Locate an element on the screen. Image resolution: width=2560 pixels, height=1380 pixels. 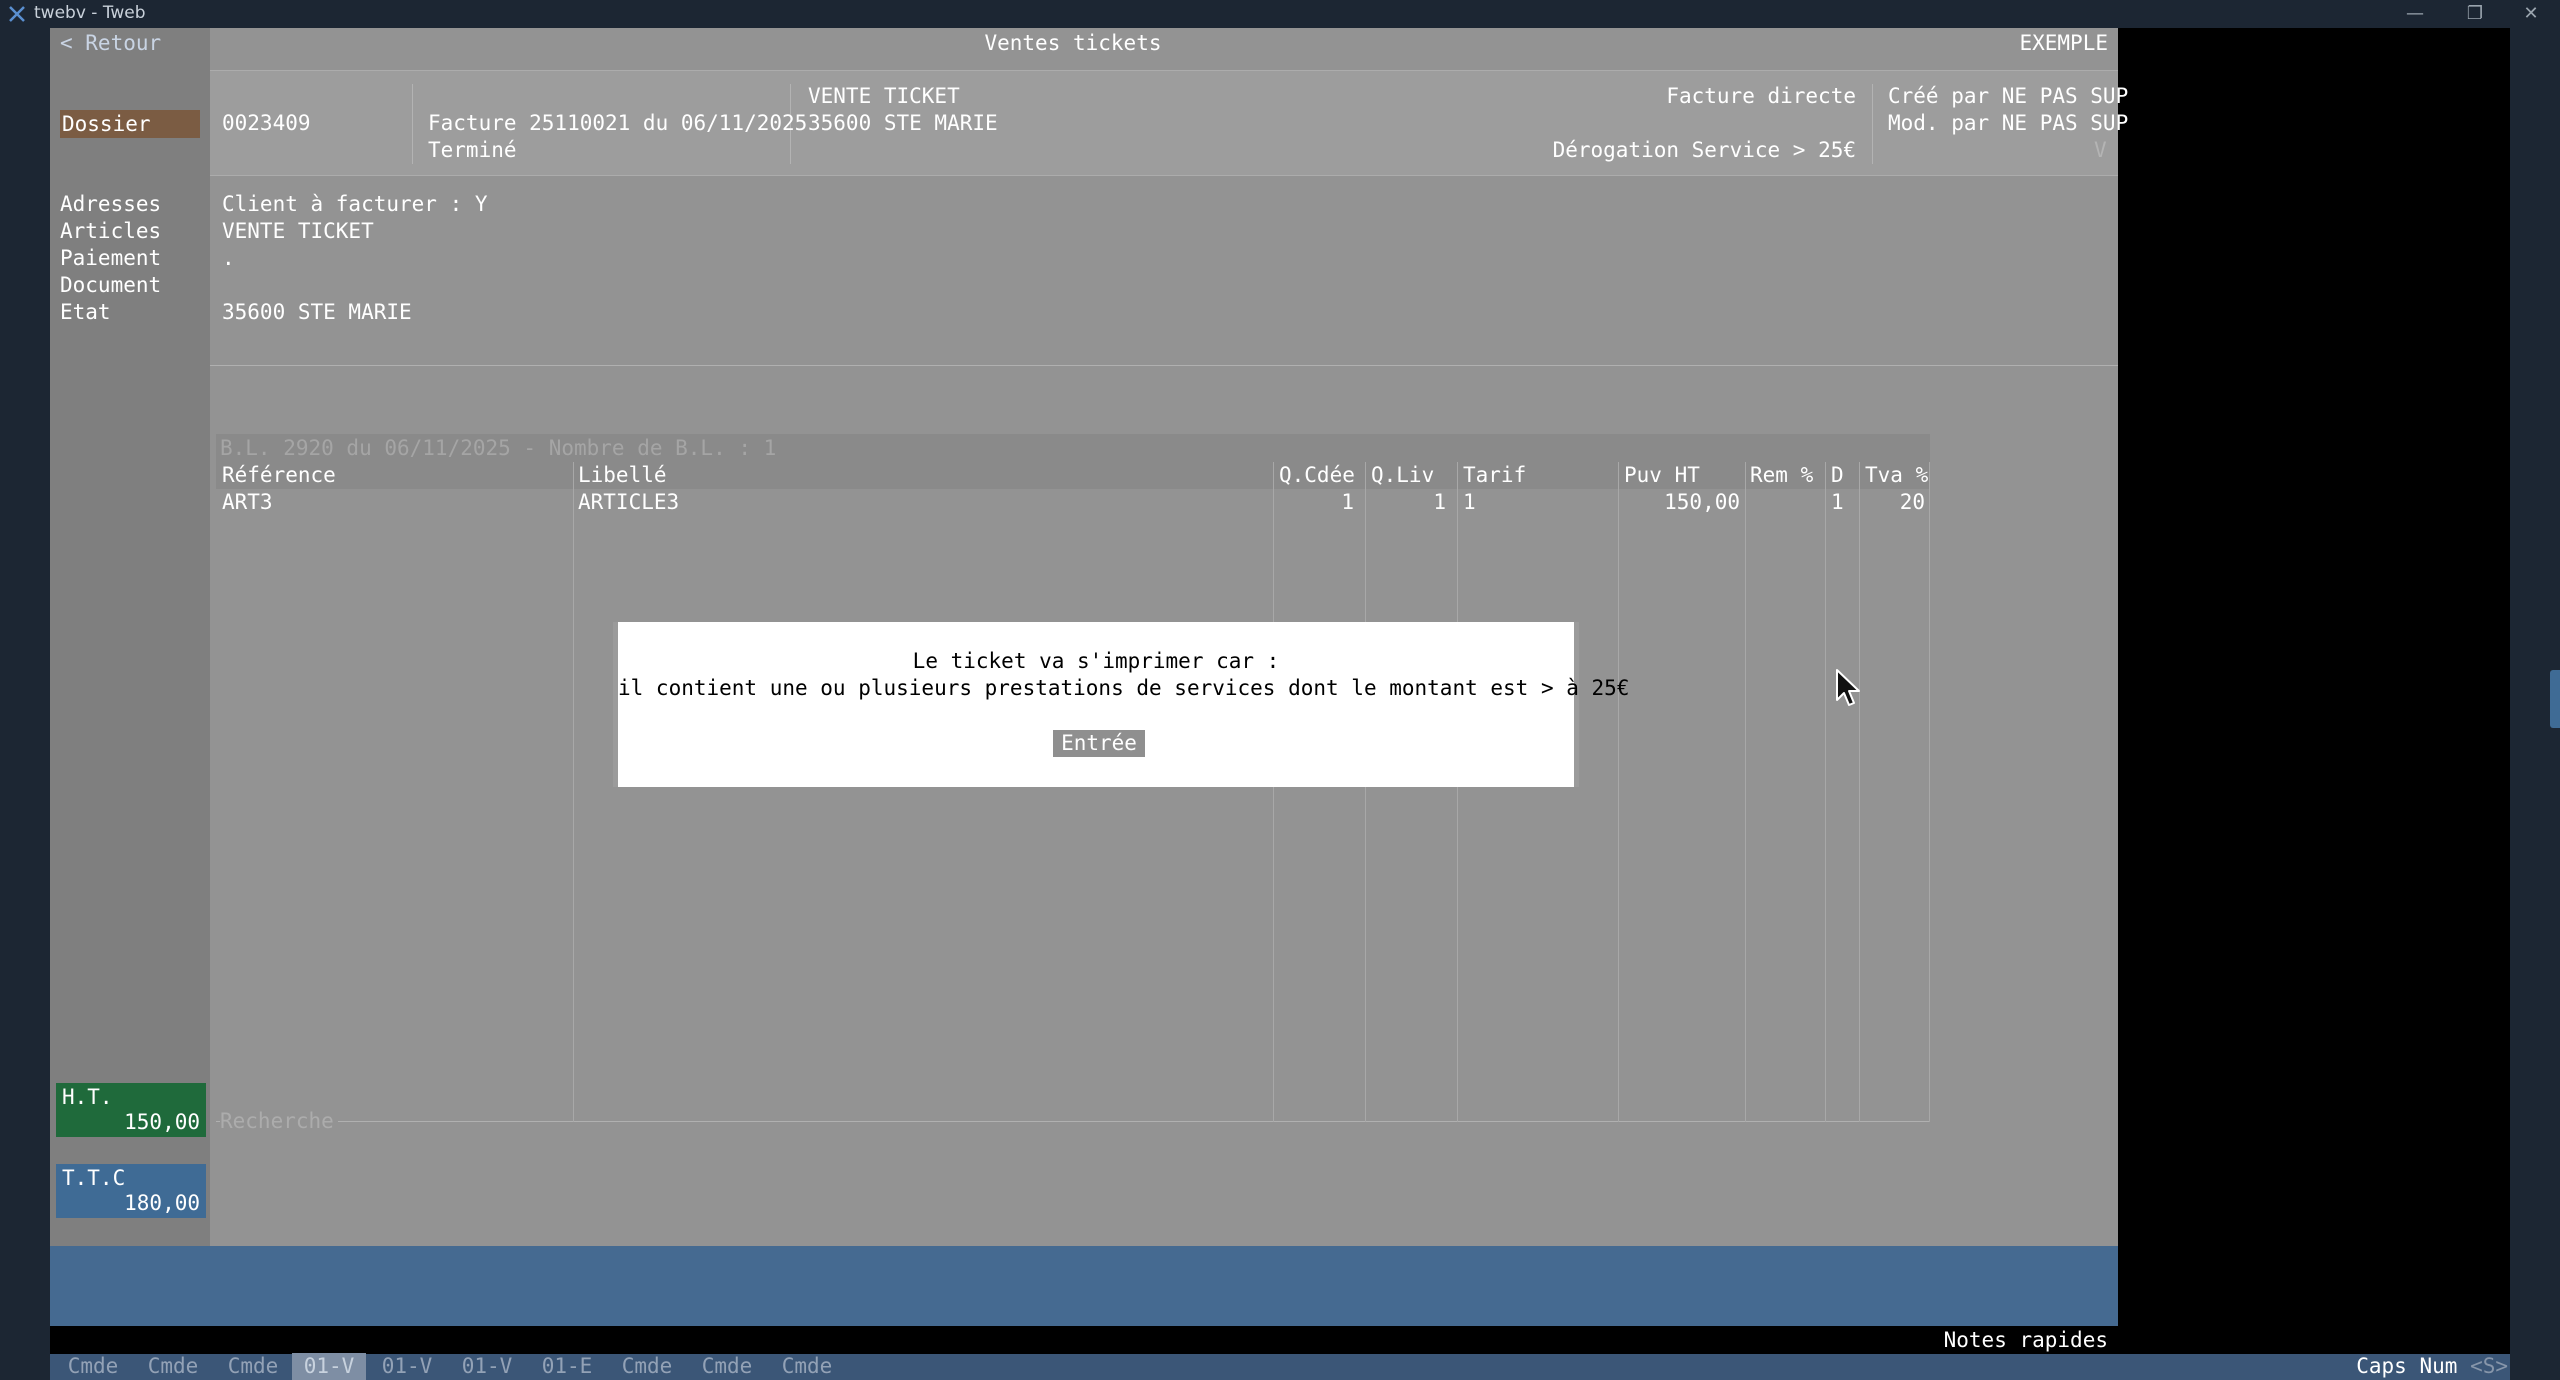
client-name: VENTE TICKET is located at coordinates (884, 96).